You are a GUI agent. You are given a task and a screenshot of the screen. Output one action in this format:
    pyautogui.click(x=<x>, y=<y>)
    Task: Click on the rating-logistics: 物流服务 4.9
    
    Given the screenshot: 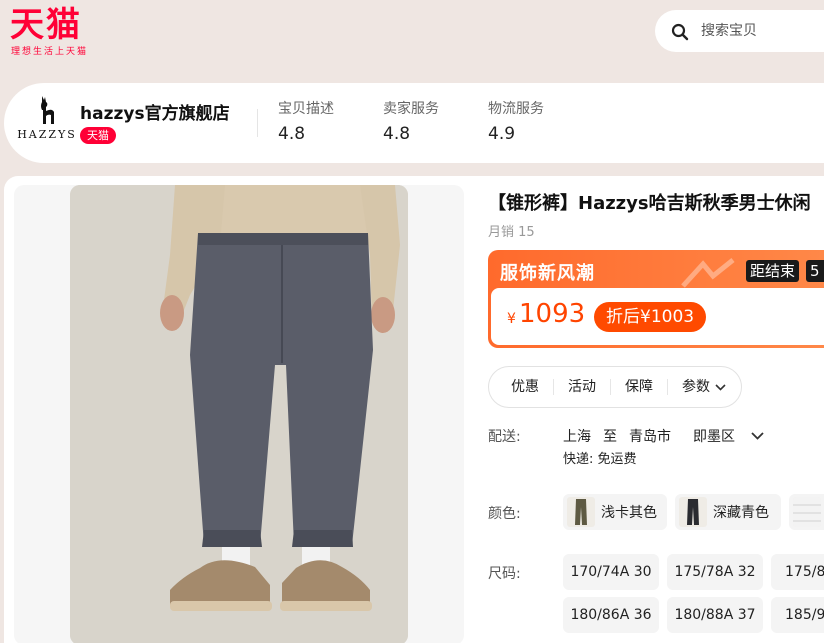 What is the action you would take?
    pyautogui.click(x=516, y=122)
    